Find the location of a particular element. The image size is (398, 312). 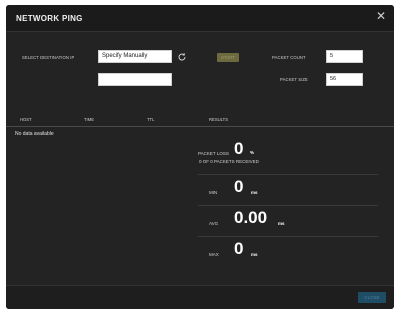

min-value: 0 is located at coordinates (239, 186).